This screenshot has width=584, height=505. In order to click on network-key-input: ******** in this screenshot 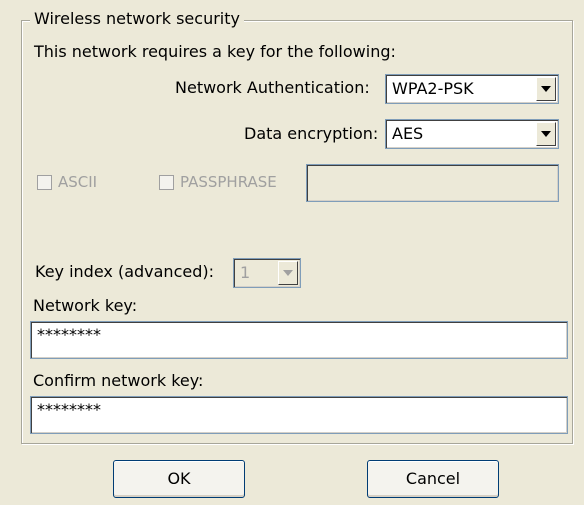, I will do `click(299, 340)`.